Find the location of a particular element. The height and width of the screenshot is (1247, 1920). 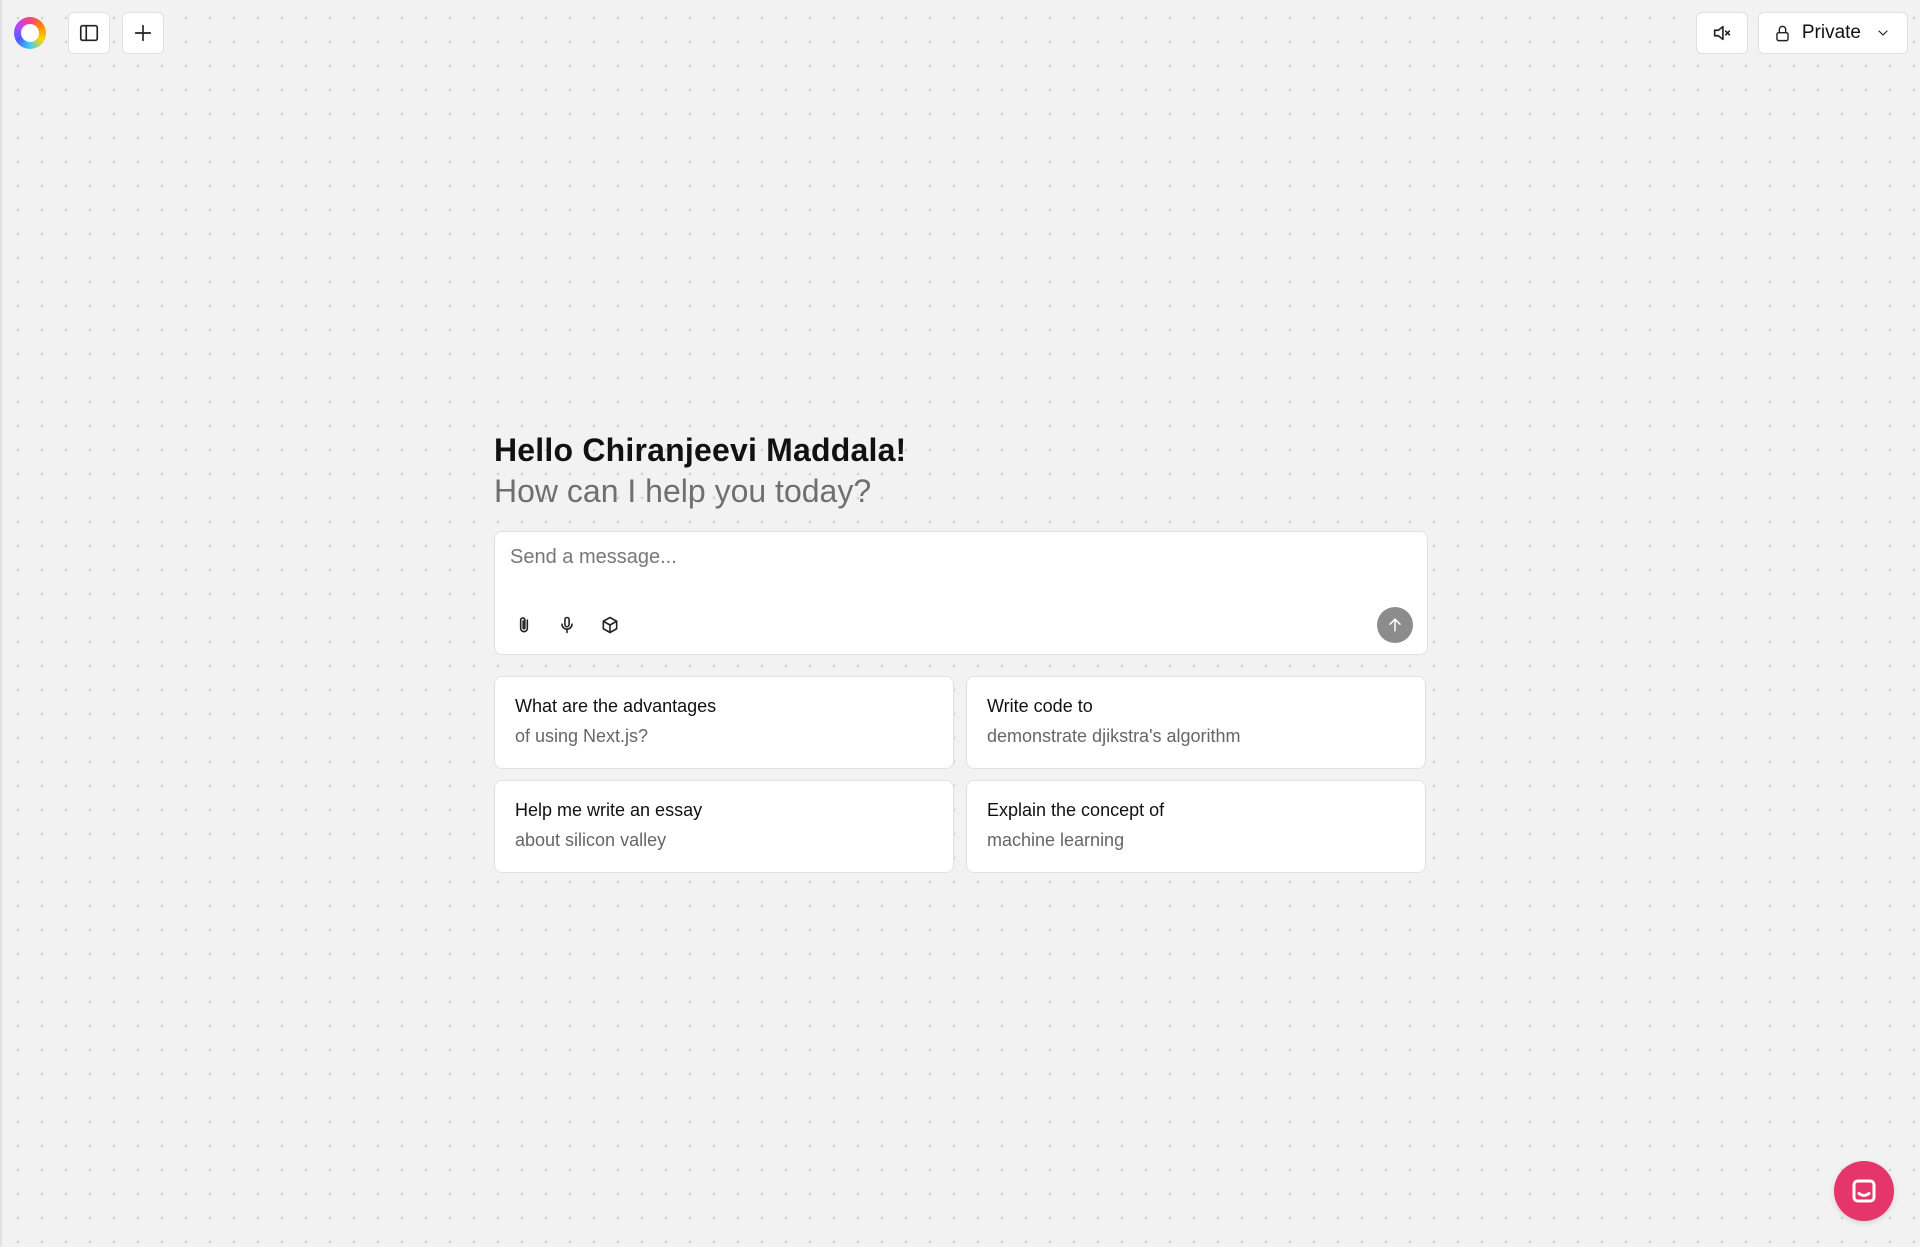

send-button is located at coordinates (1395, 625).